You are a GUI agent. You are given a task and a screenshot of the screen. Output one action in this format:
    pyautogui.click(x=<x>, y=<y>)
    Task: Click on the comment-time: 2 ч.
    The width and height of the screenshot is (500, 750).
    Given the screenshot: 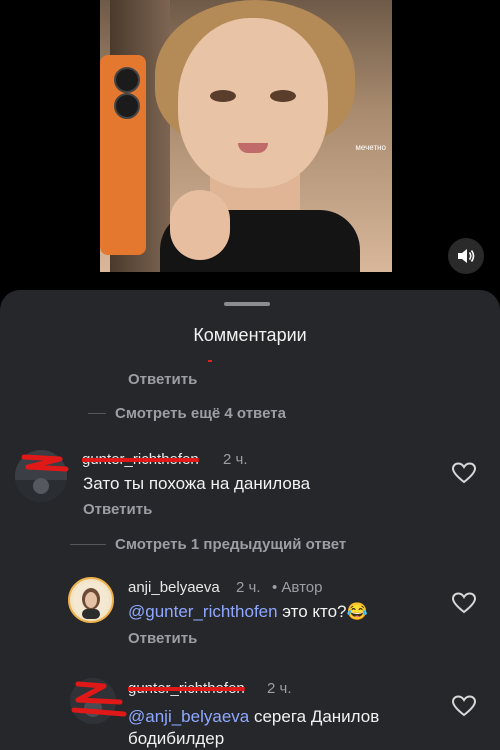 What is the action you would take?
    pyautogui.click(x=235, y=459)
    